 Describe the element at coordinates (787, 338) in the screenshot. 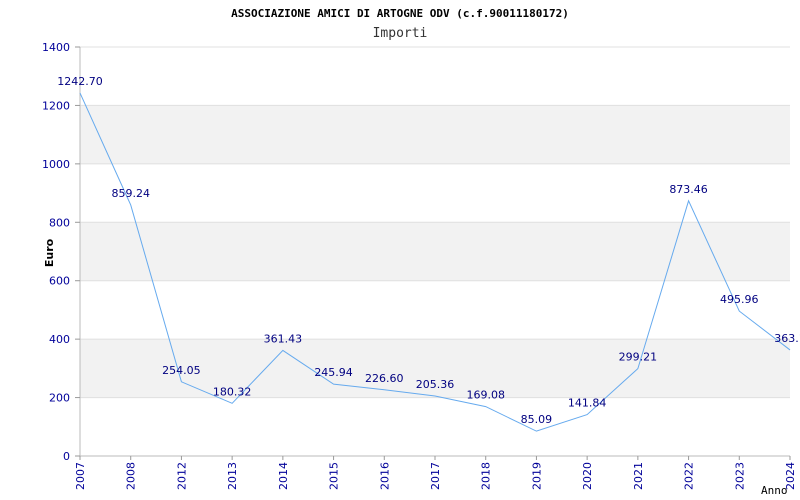

I see `data-label: 363.1` at that location.